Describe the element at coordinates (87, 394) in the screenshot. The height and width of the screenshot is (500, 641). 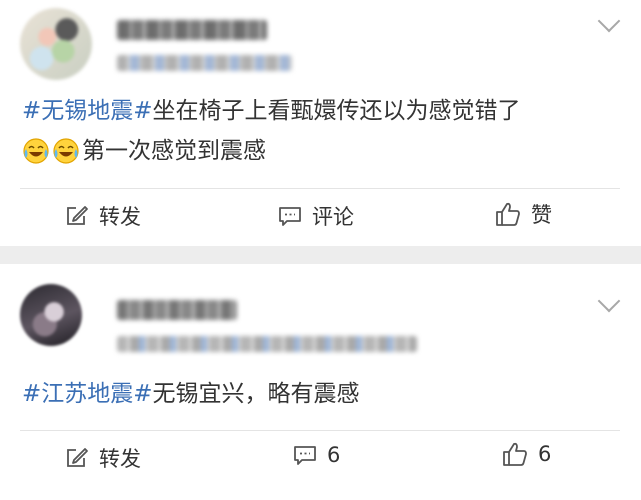
I see `hashtag-link: #江苏地震#` at that location.